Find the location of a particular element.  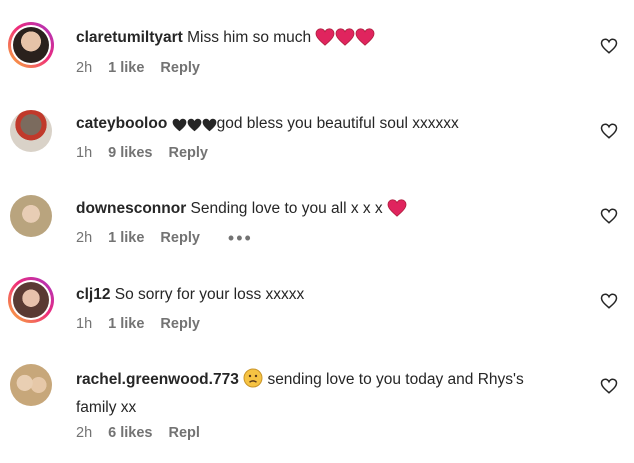

comment-username: claretumiltyart is located at coordinates (129, 37).